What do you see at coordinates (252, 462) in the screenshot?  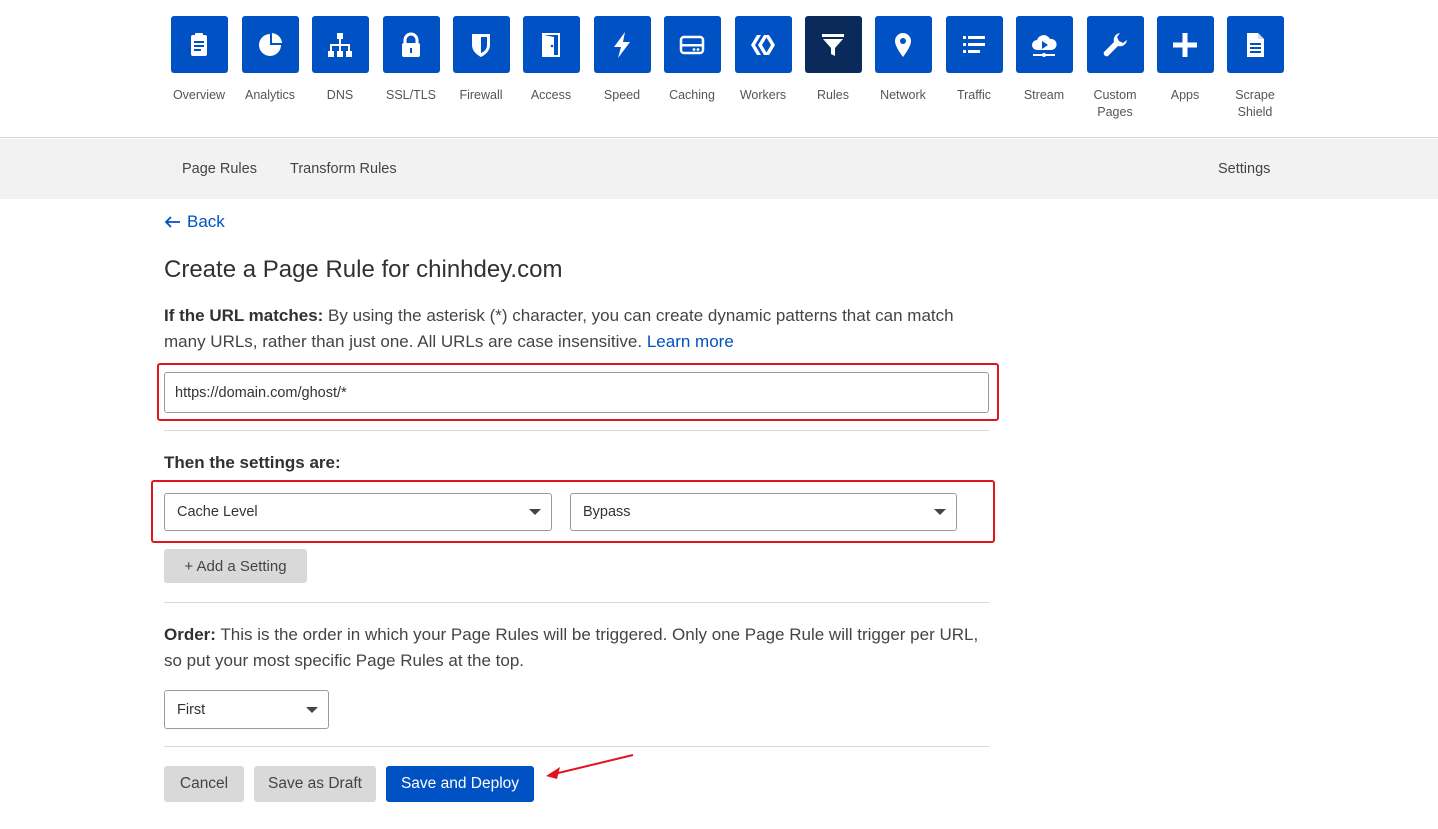 I see `settings-heading: Then the settings are:` at bounding box center [252, 462].